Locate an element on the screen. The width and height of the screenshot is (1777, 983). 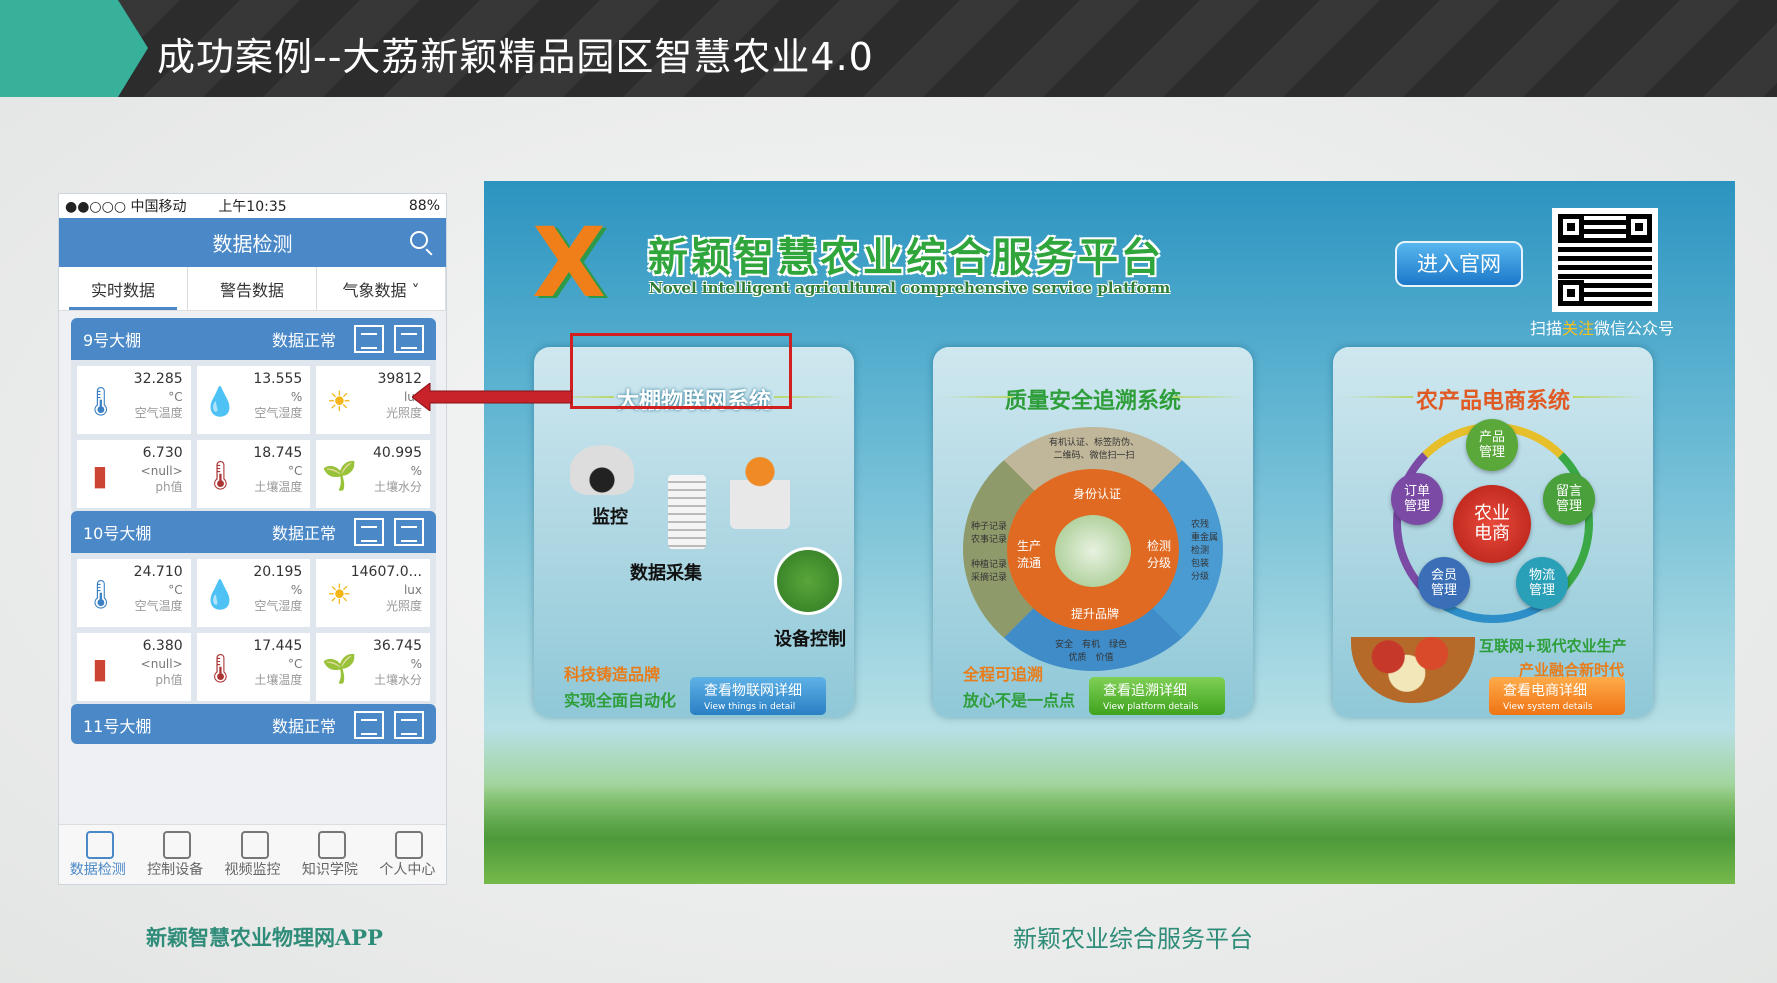
vegetable-bowl-icon is located at coordinates (1093, 551).